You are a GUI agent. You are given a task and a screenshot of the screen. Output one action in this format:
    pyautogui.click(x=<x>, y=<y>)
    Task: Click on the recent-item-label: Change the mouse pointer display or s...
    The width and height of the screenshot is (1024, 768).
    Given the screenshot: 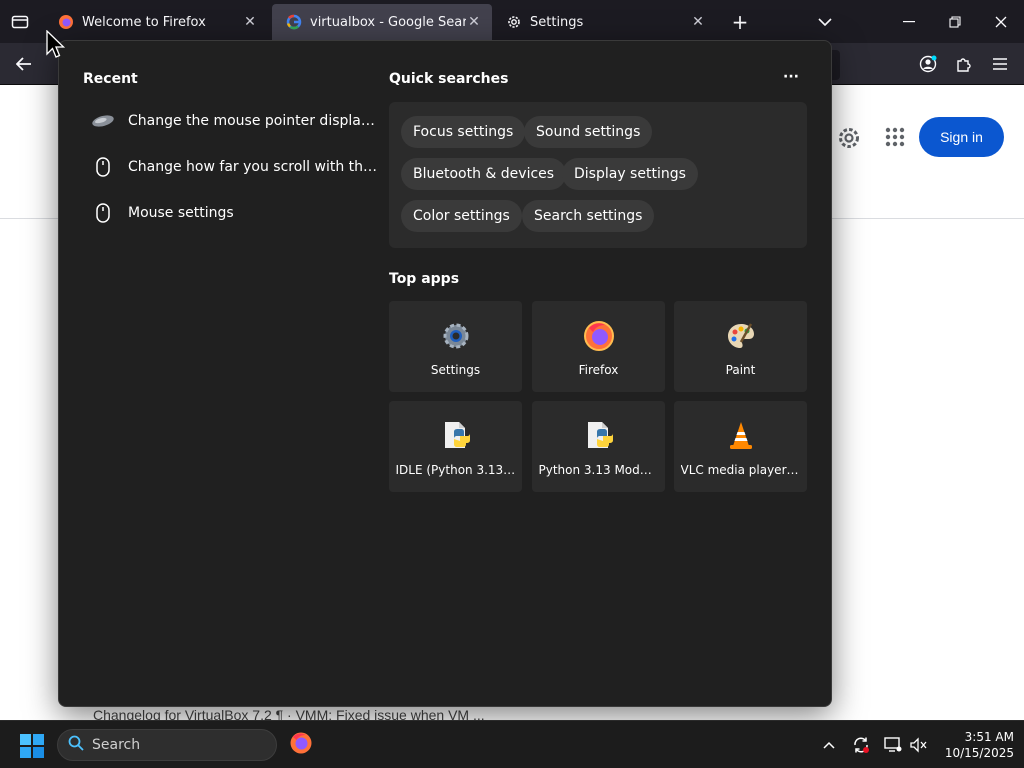 What is the action you would take?
    pyautogui.click(x=254, y=121)
    